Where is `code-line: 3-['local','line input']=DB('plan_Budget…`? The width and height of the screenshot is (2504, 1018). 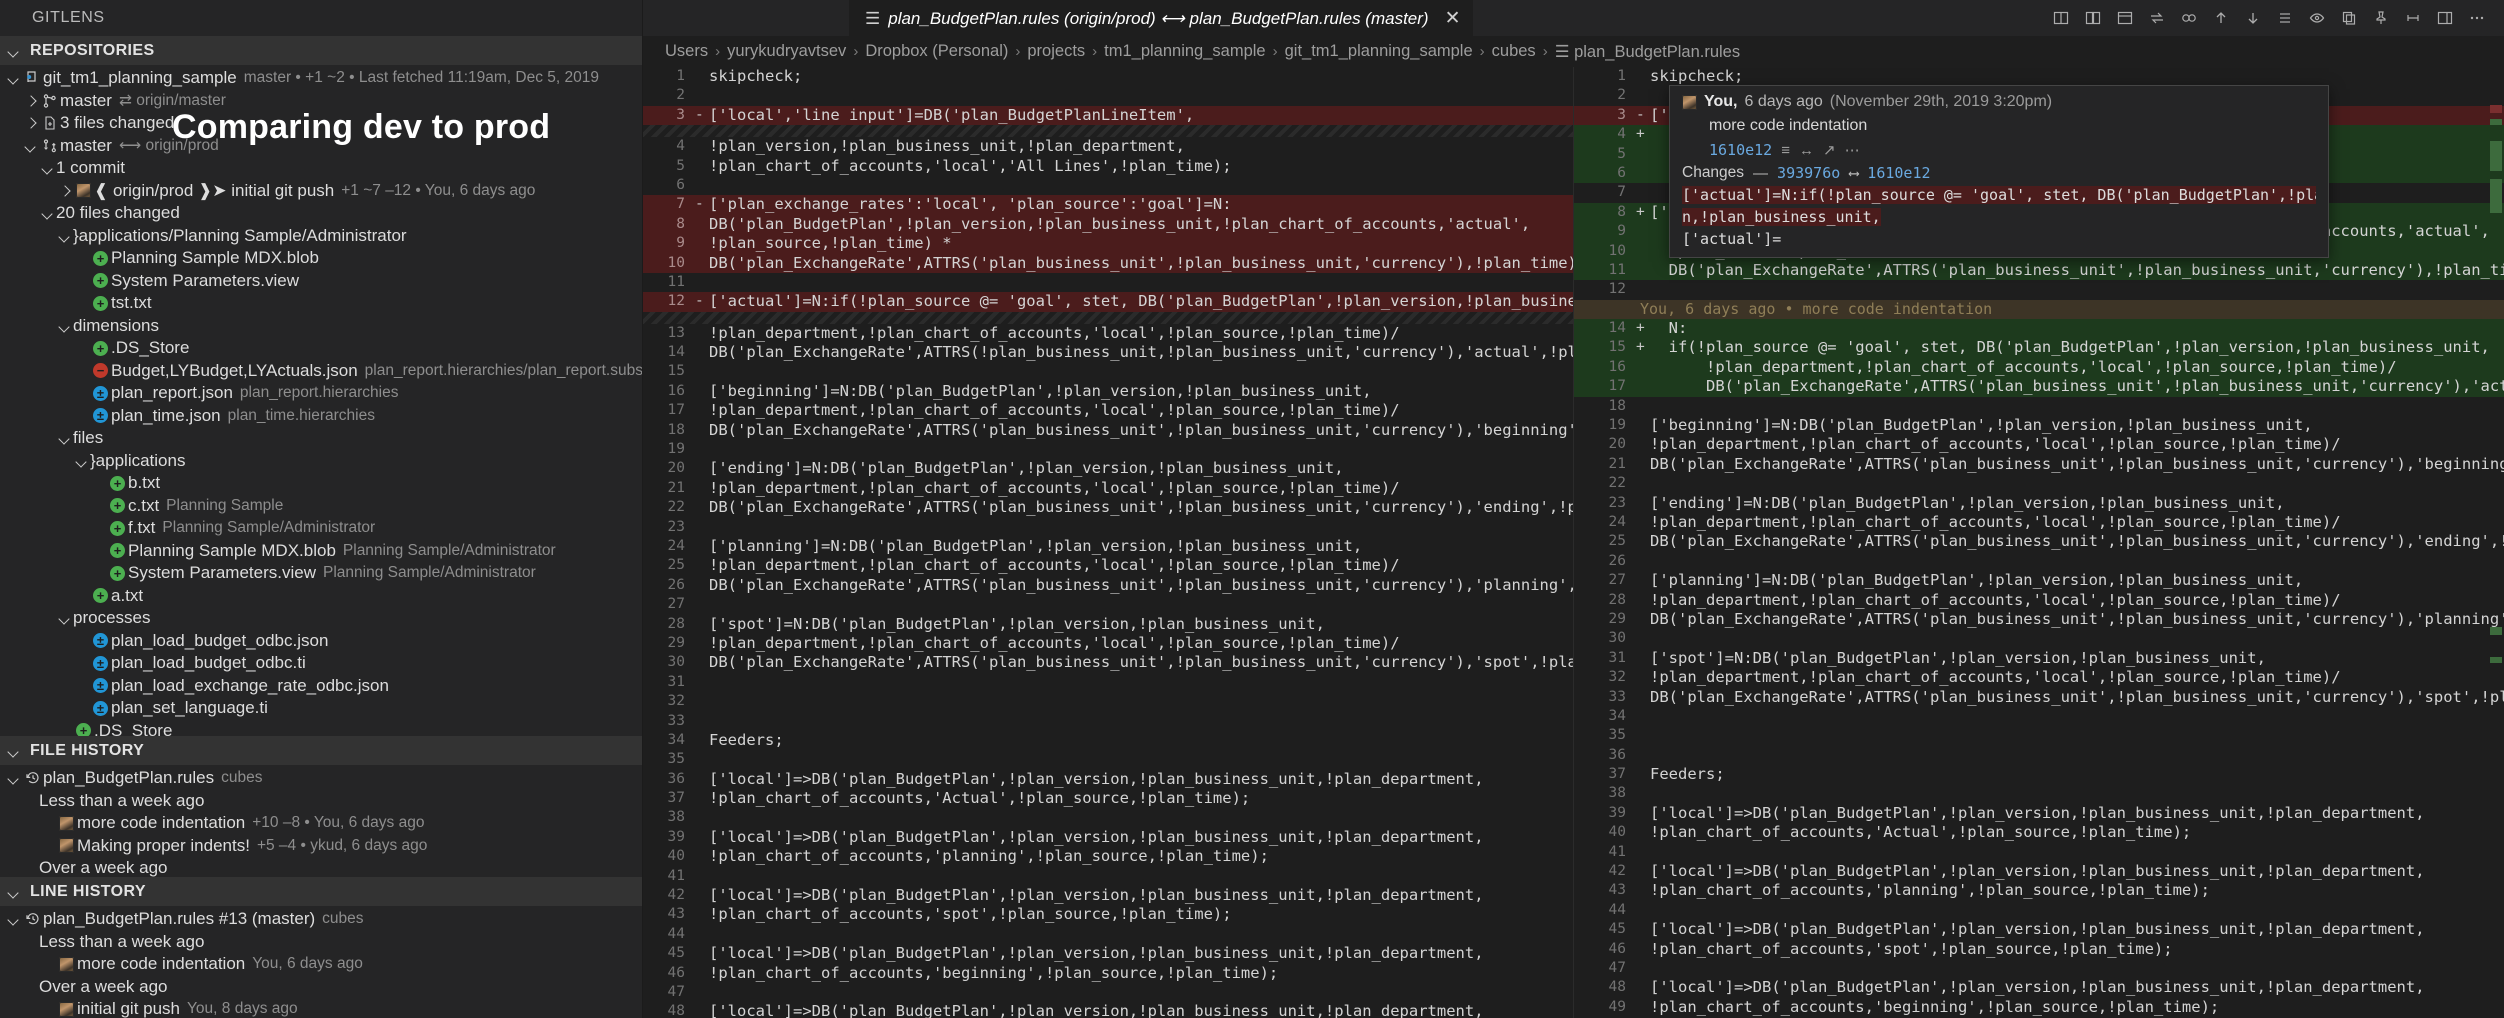 code-line: 3-['local','line input']=DB('plan_Budget… is located at coordinates (1108, 115).